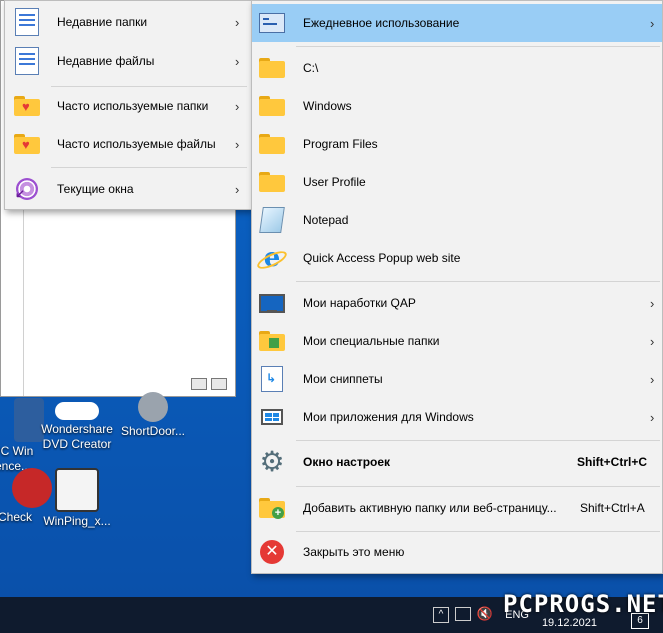  I want to click on menu-item-program-files: Program Files, so click(457, 144).